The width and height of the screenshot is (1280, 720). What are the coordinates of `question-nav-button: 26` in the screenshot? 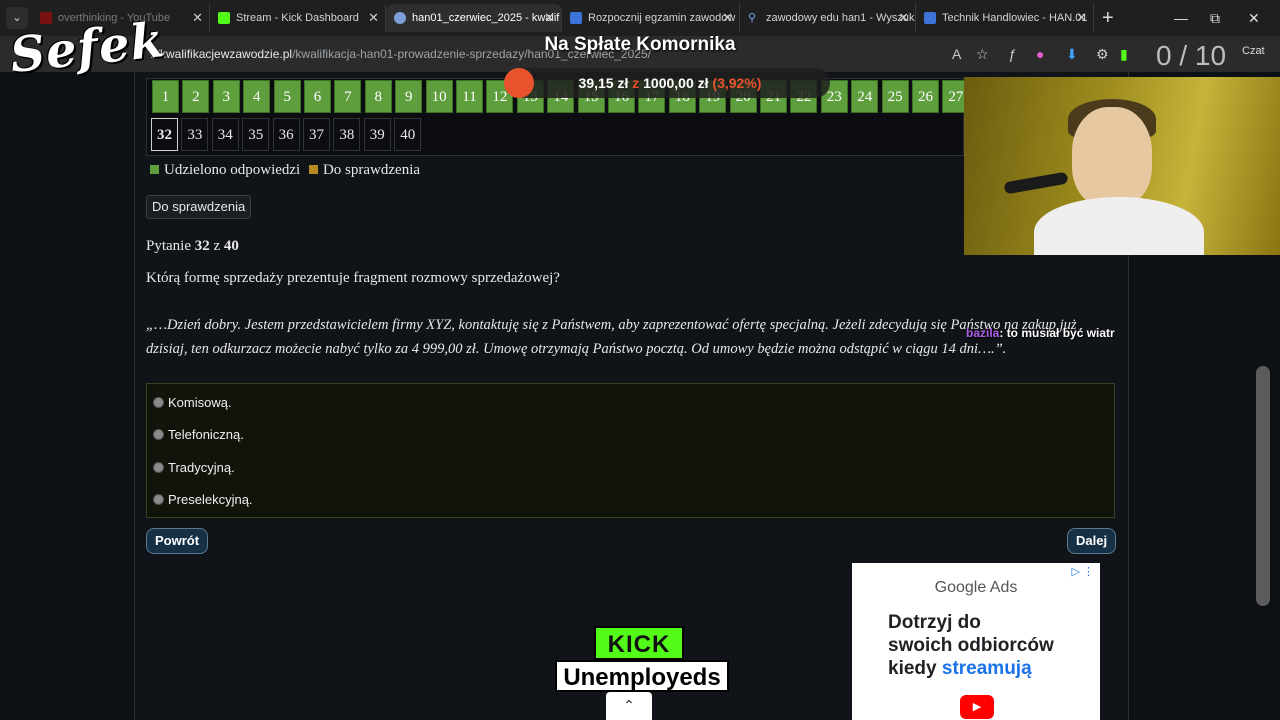 It's located at (925, 96).